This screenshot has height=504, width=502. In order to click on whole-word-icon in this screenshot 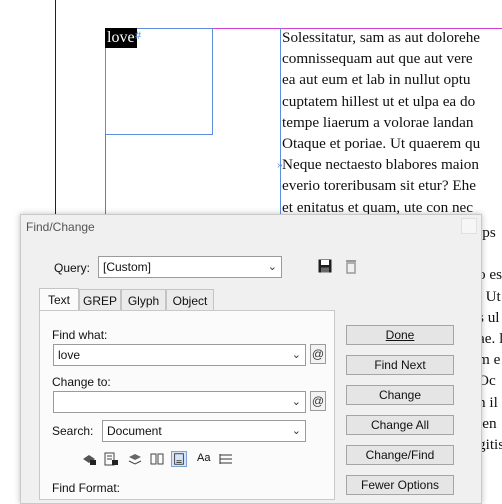, I will do `click(226, 459)`.